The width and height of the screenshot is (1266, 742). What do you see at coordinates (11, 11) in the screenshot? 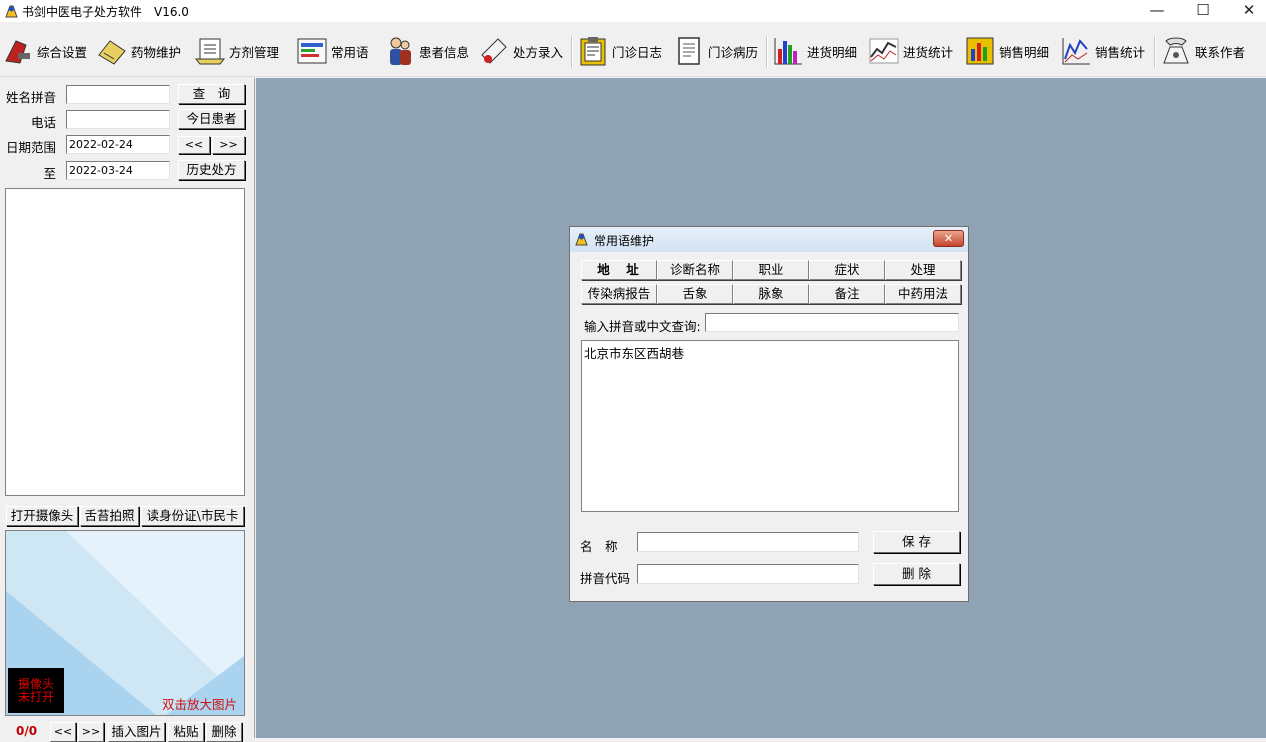
I see `app-icon` at bounding box center [11, 11].